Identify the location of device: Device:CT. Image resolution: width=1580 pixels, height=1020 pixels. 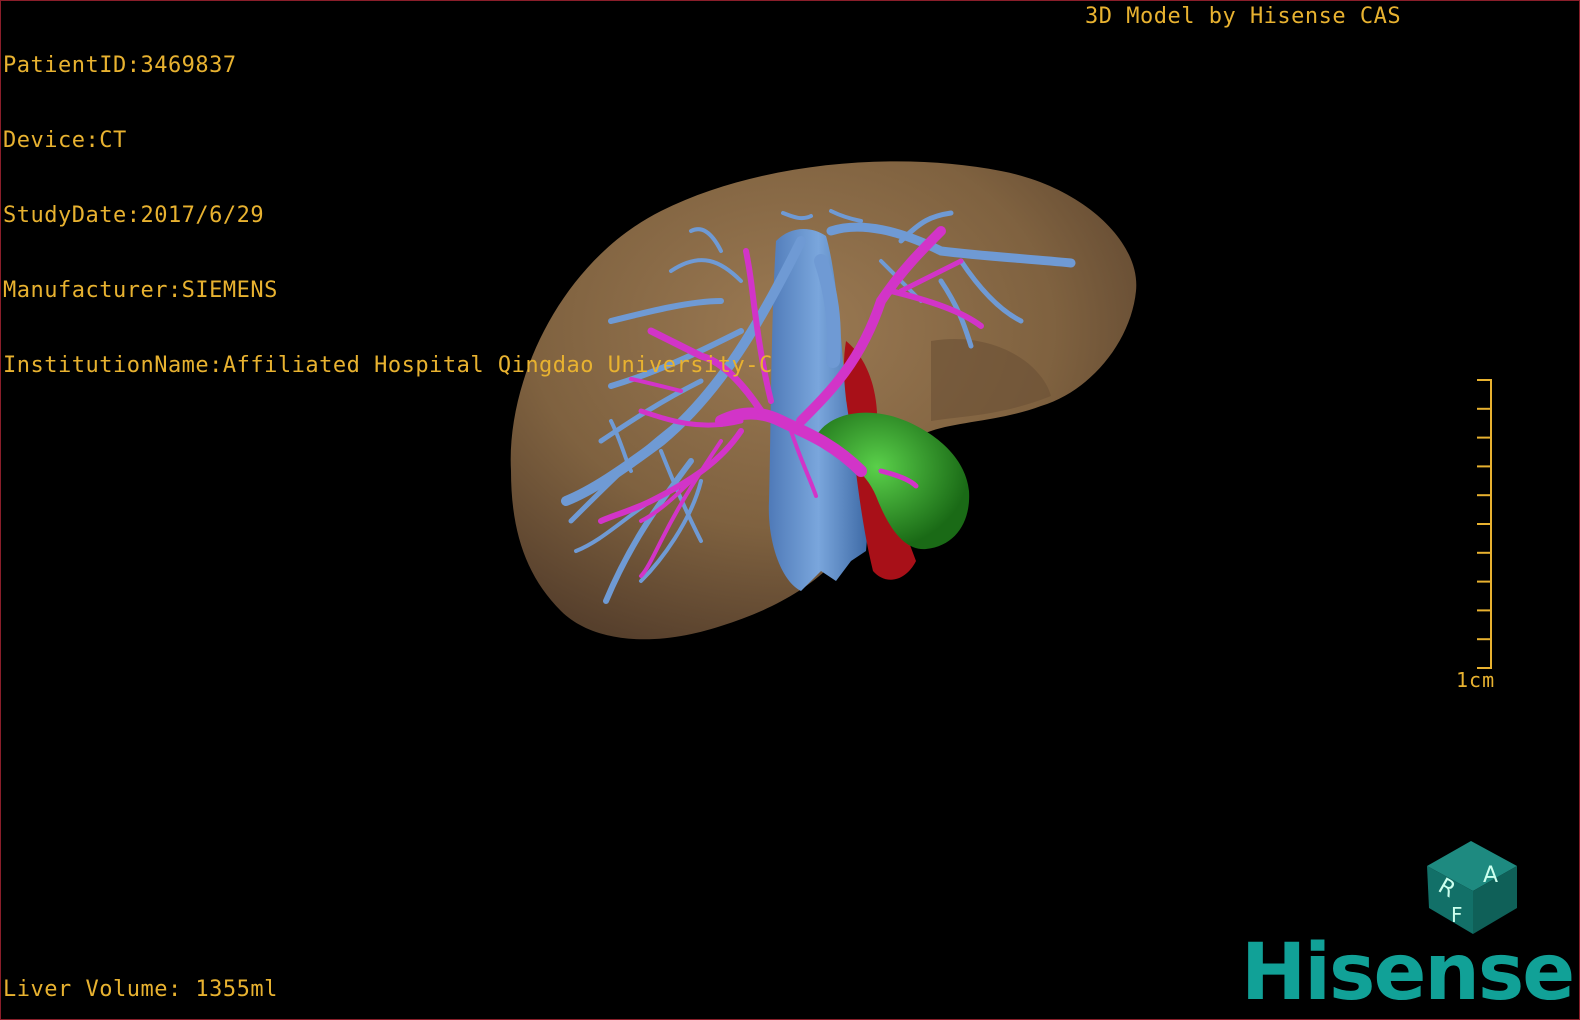
(65, 140).